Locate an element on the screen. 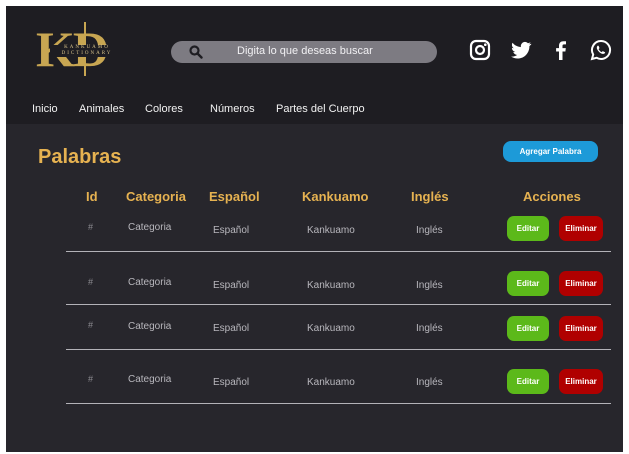 This screenshot has height=454, width=629. page-title: Palabras is located at coordinates (80, 157).